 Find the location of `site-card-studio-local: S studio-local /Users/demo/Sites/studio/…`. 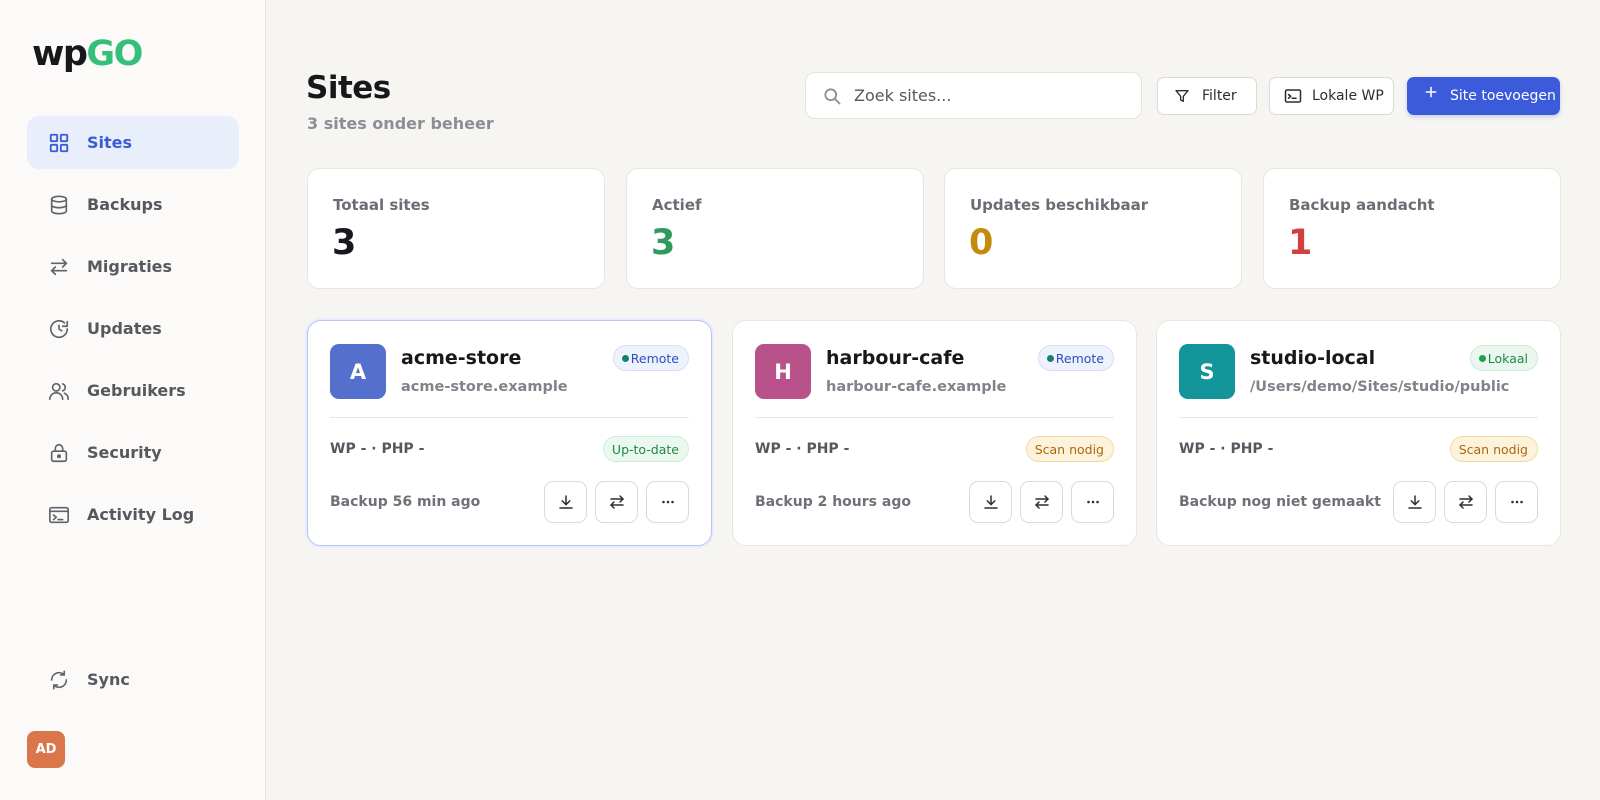

site-card-studio-local: S studio-local /Users/demo/Sites/studio/… is located at coordinates (1358, 433).